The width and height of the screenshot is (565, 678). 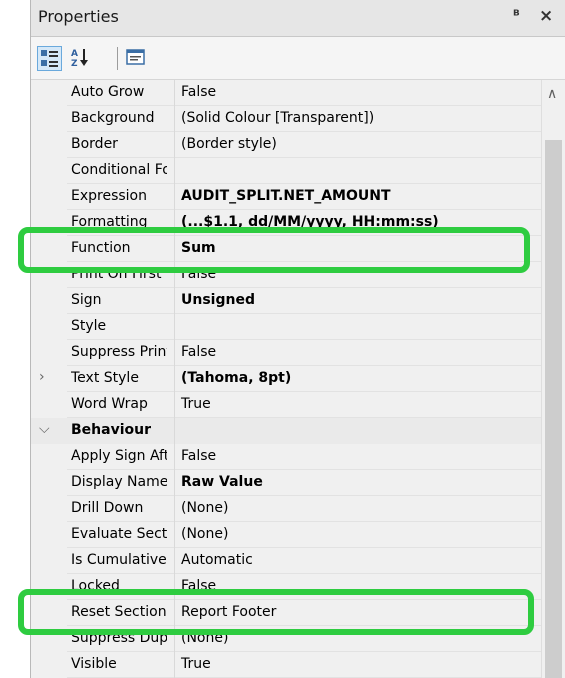 I want to click on property-row-expression: Expression AUDIT_SPLIT.NET_AMOUNT, so click(x=286, y=197).